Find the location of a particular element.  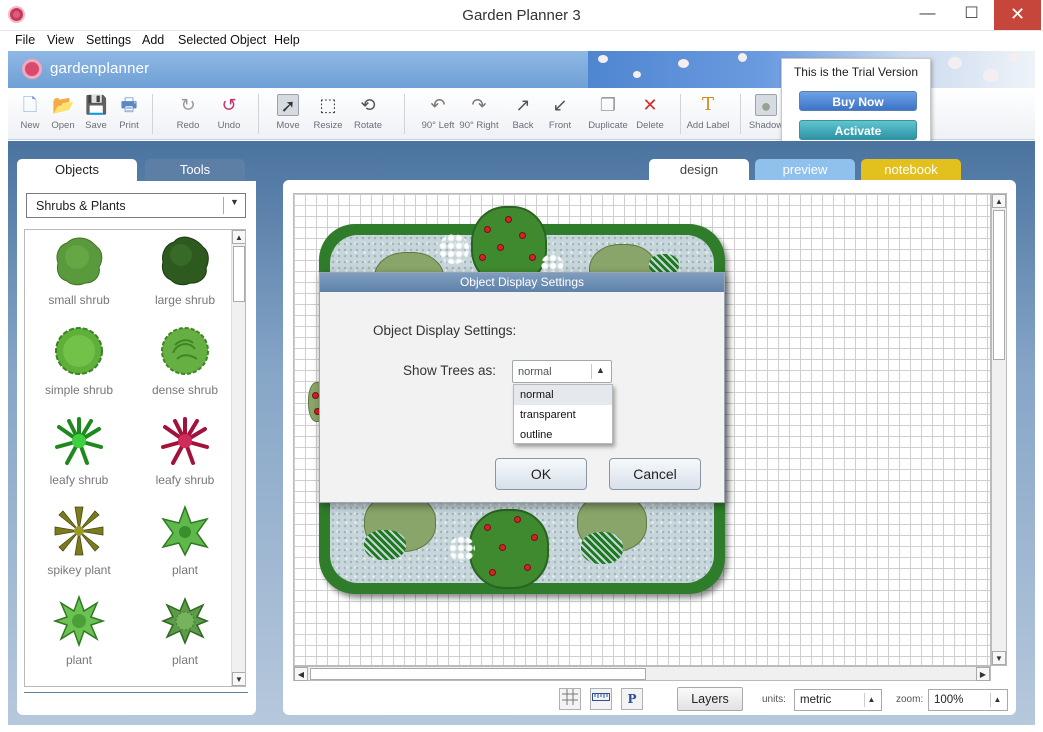

object-label: small shrub is located at coordinates (79, 300).